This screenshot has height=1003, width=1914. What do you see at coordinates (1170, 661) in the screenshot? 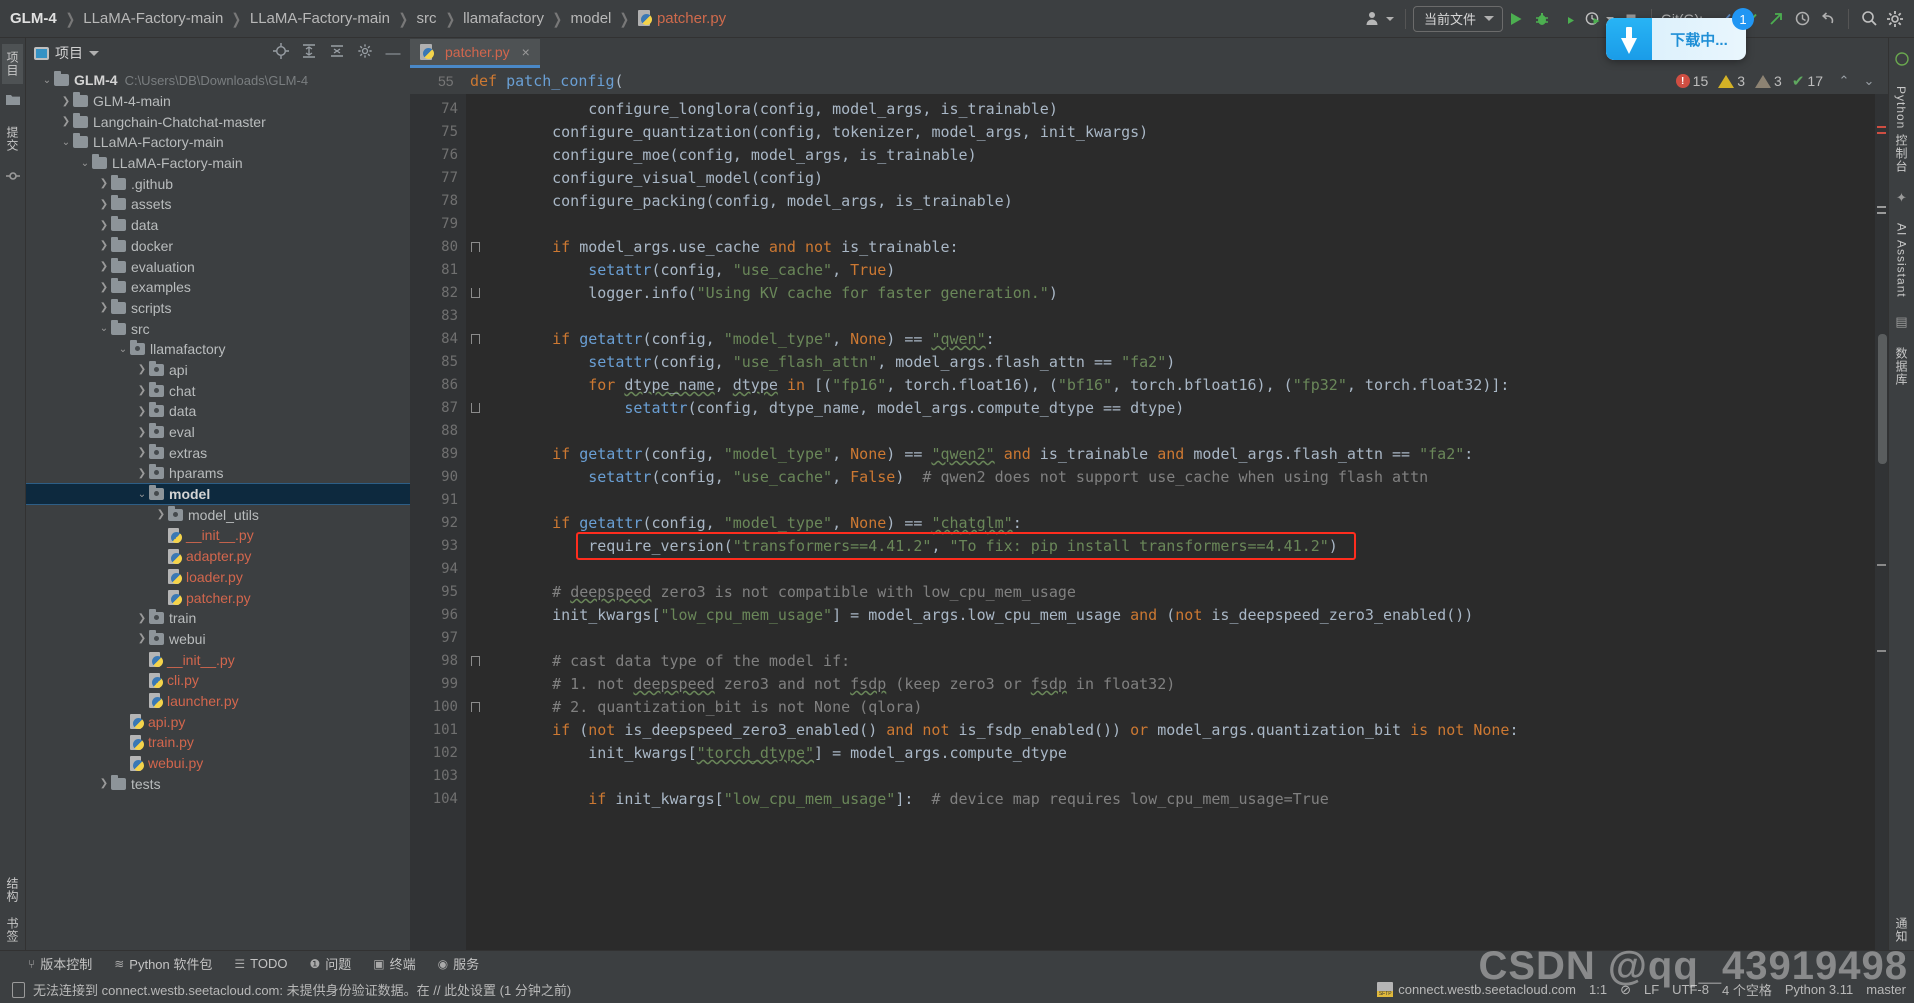
I see `code-line: # cast data type of the model if:` at bounding box center [1170, 661].